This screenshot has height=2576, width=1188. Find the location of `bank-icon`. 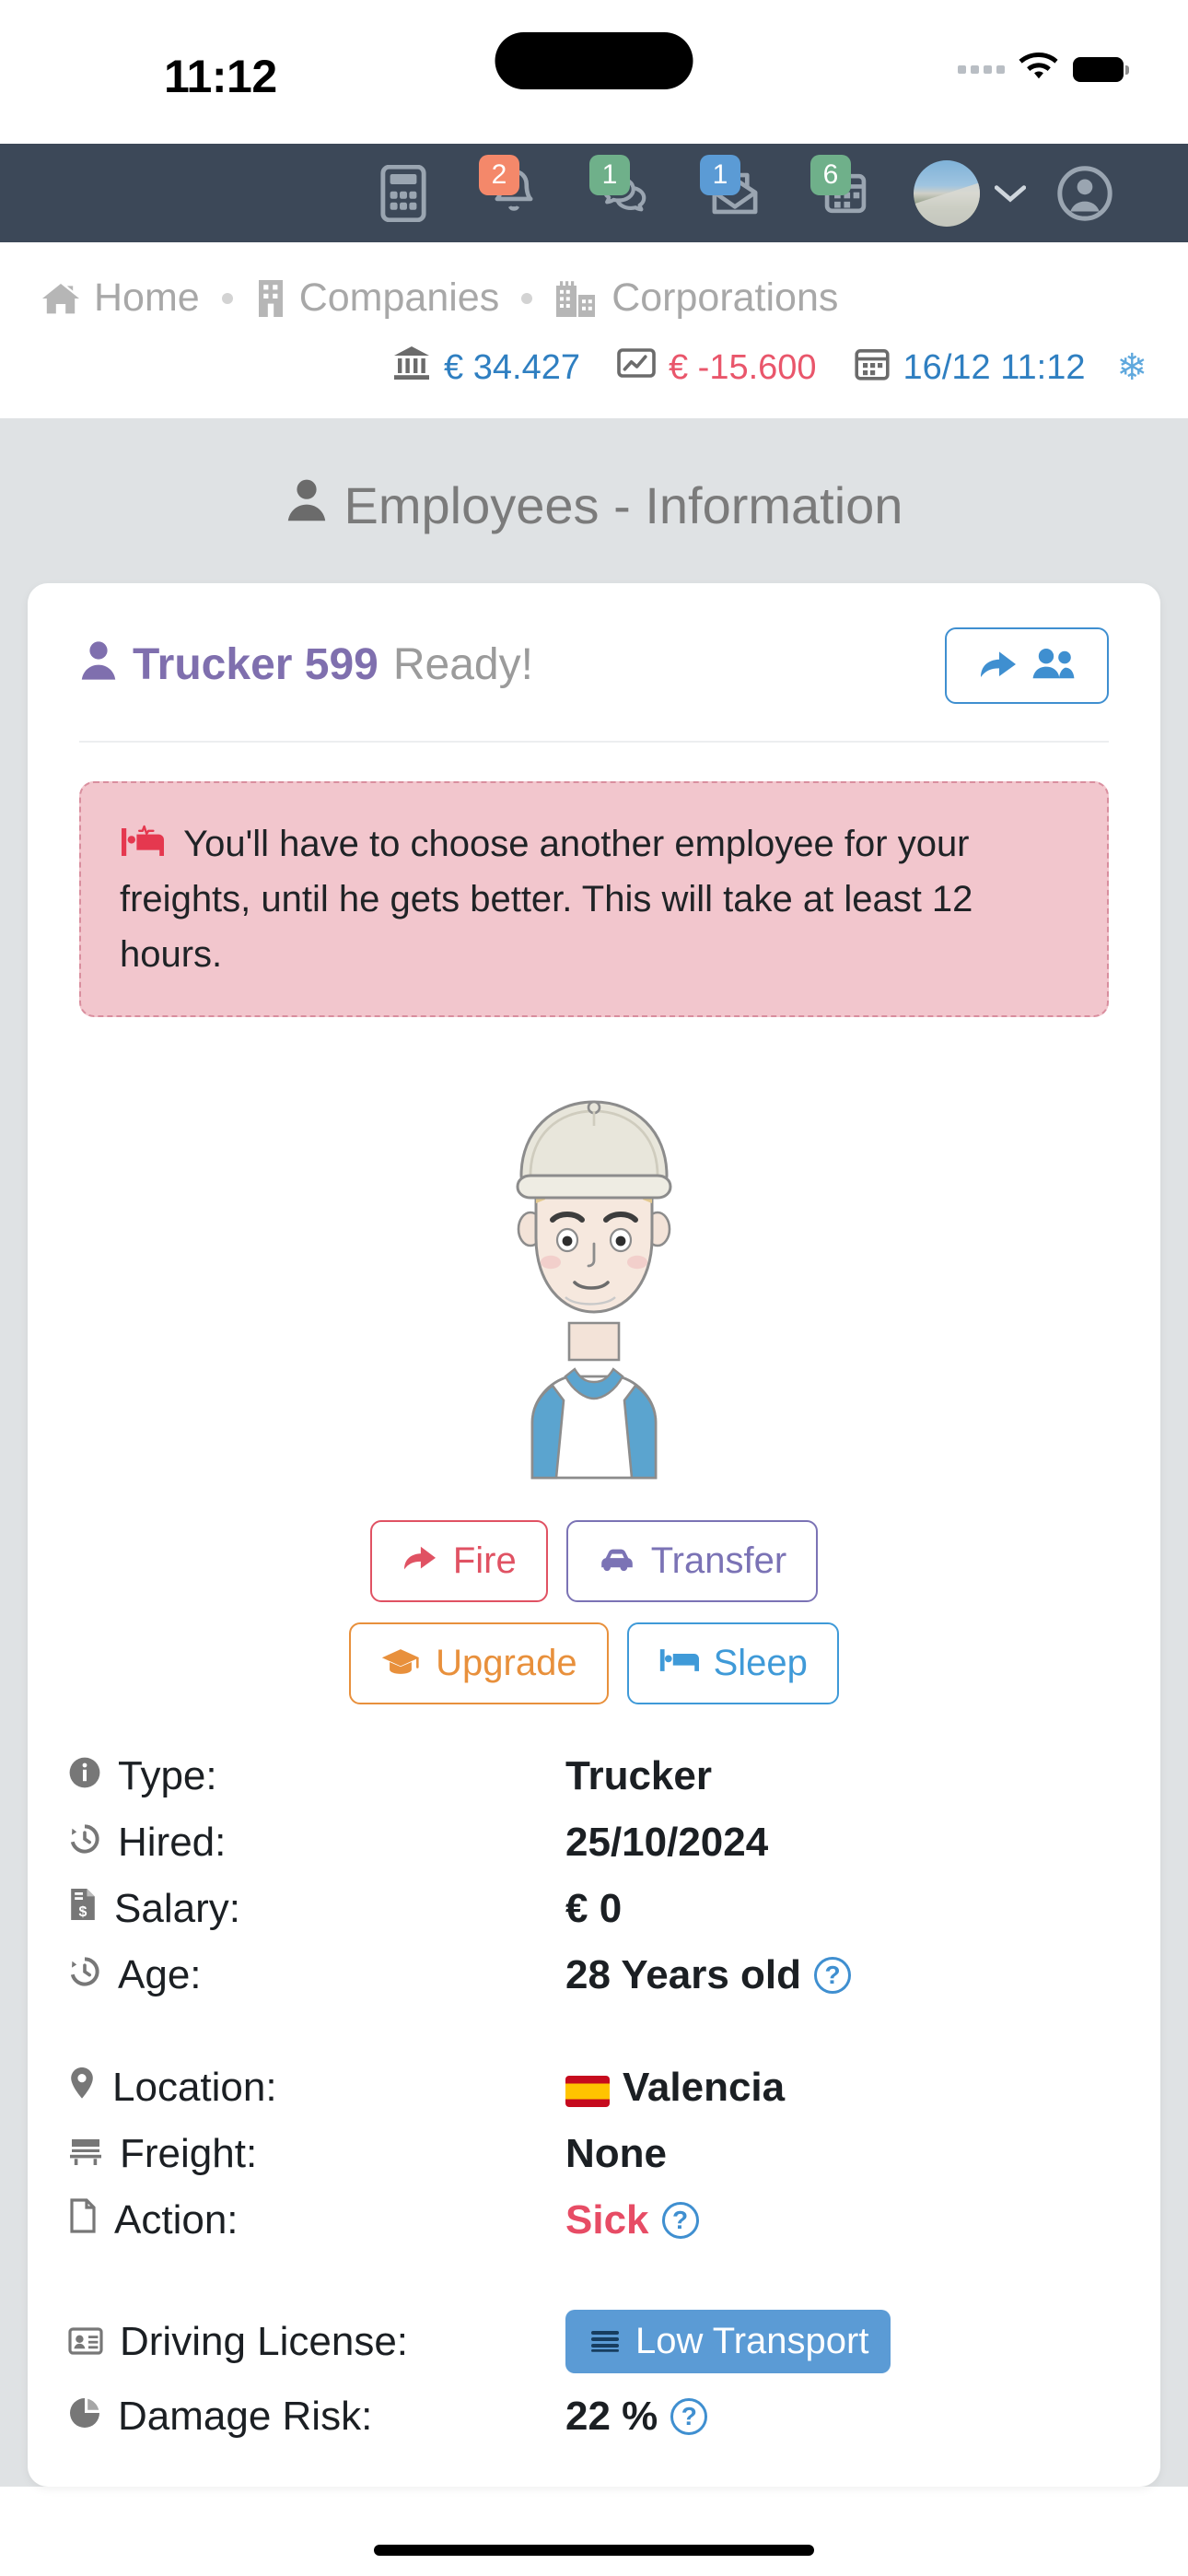

bank-icon is located at coordinates (411, 368).